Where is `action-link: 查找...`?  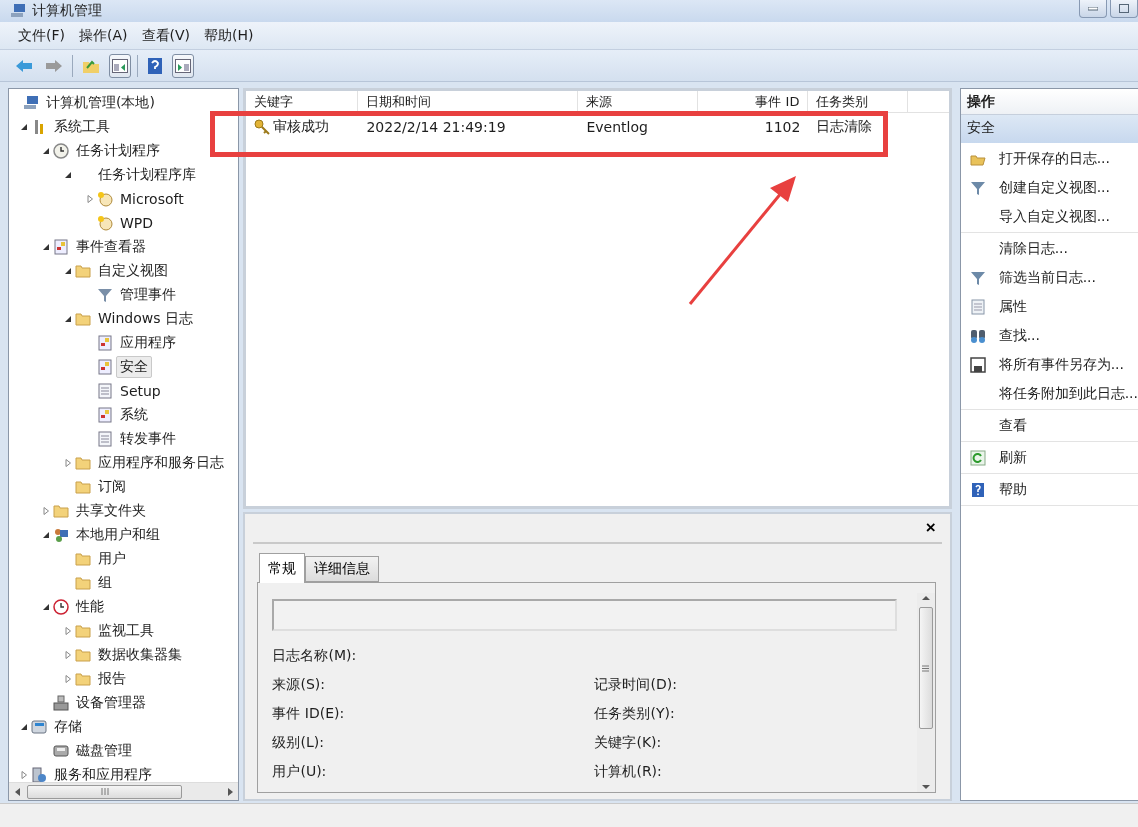
action-link: 查找... is located at coordinates (1019, 335).